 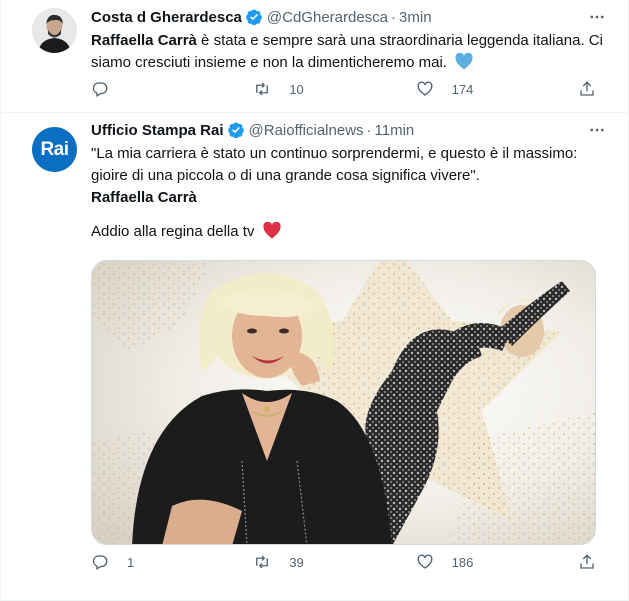 What do you see at coordinates (395, 130) in the screenshot?
I see `tweet-time: 11min` at bounding box center [395, 130].